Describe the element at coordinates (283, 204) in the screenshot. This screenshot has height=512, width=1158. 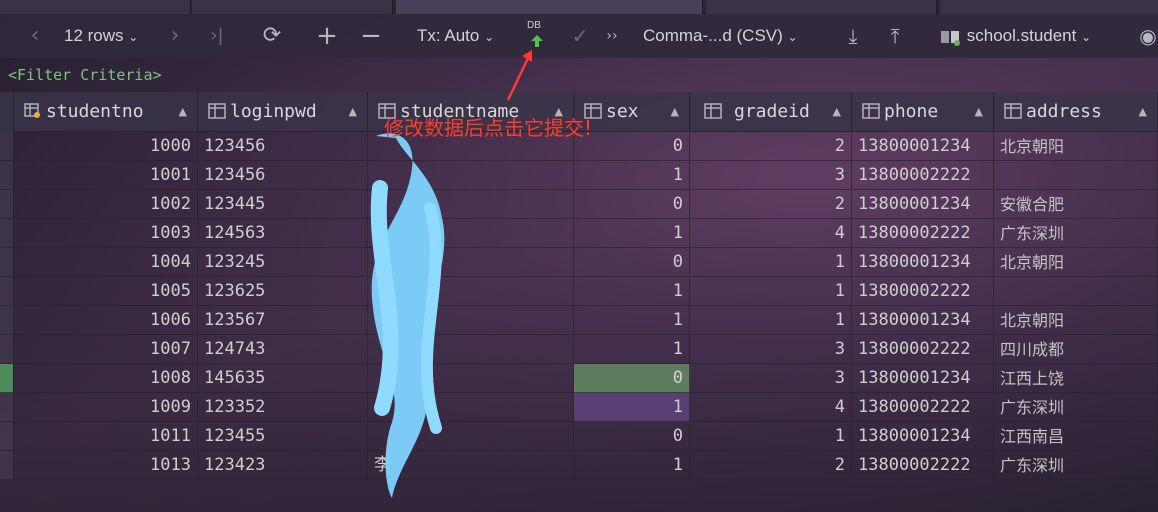
I see `cell-loginpwd: 123445` at that location.